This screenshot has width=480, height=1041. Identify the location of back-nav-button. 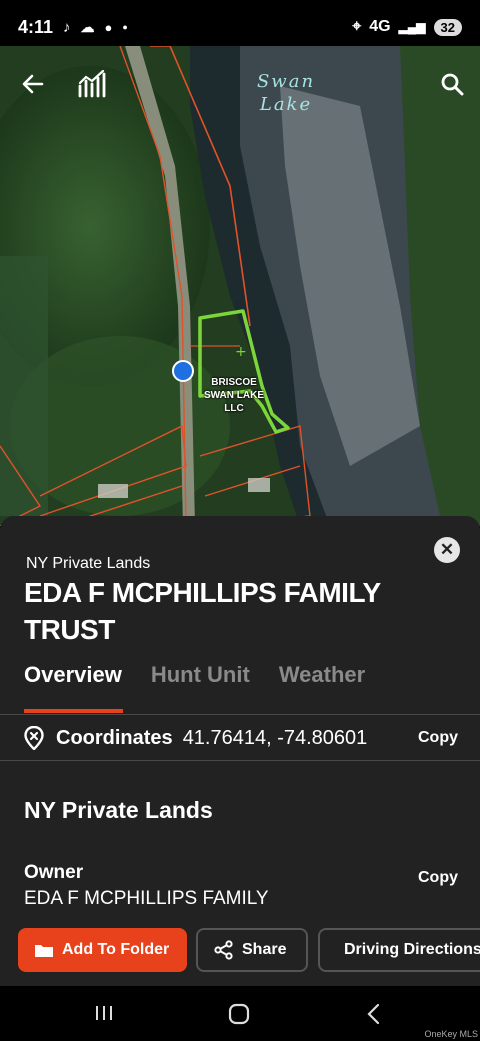
(374, 1017).